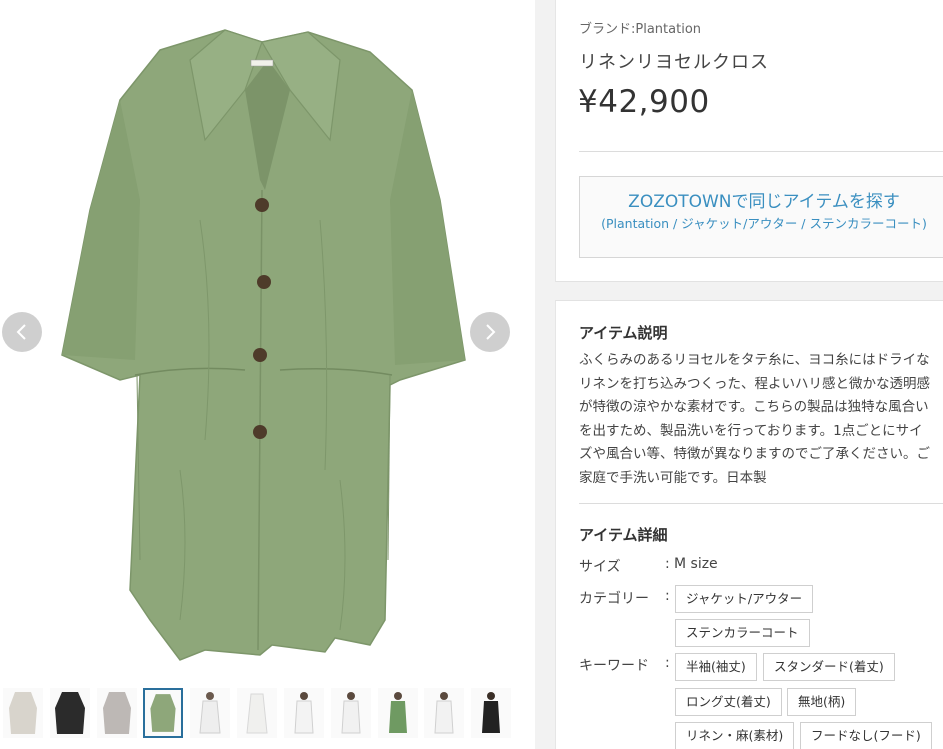  I want to click on keyword-chip-plain: 無地(柄), so click(822, 702).